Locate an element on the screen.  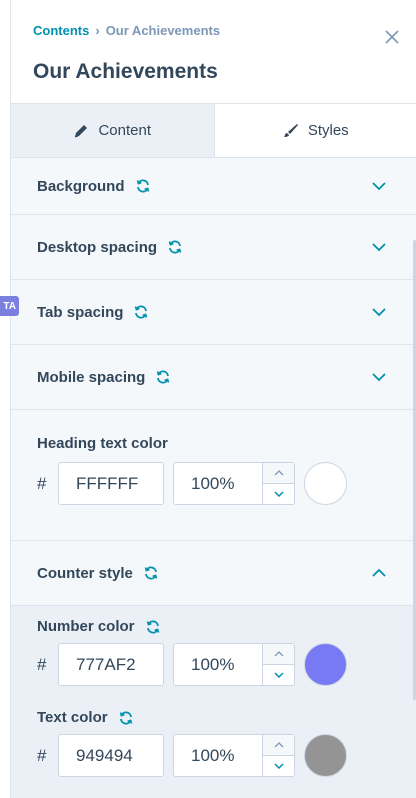
pencil-icon is located at coordinates (81, 130).